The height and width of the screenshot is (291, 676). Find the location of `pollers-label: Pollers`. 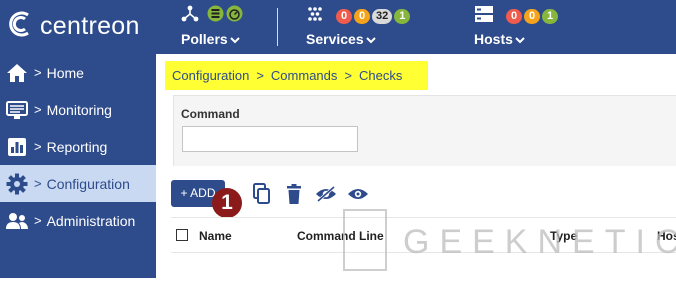

pollers-label: Pollers is located at coordinates (204, 39).